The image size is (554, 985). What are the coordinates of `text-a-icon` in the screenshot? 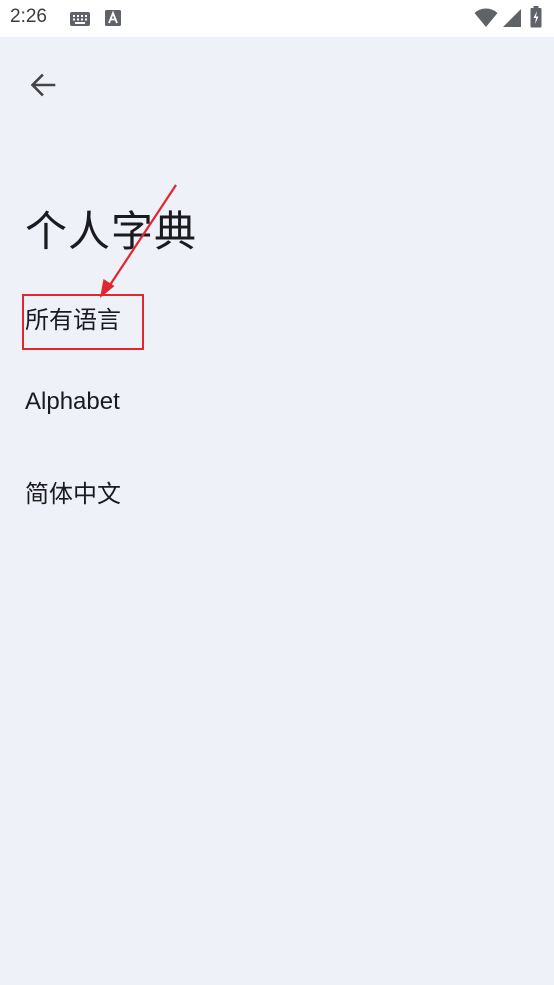 It's located at (113, 20).